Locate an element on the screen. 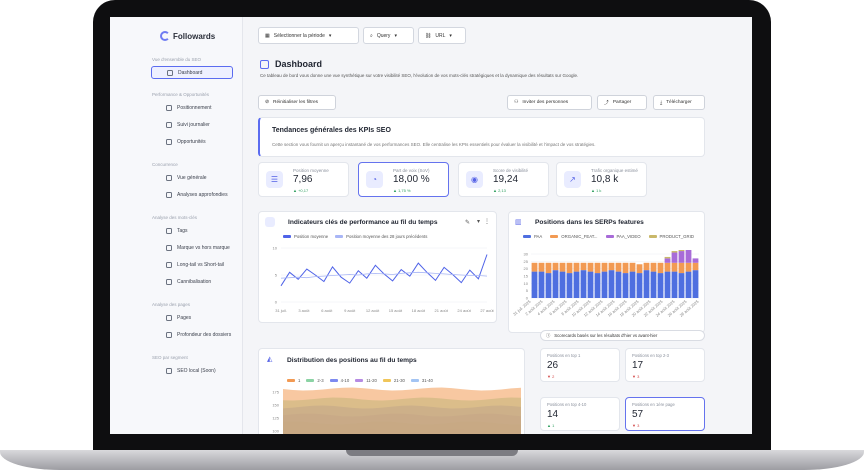 The height and width of the screenshot is (470, 864). sidebar-item-vue-g-n-rale: Vue générale is located at coordinates (186, 178).